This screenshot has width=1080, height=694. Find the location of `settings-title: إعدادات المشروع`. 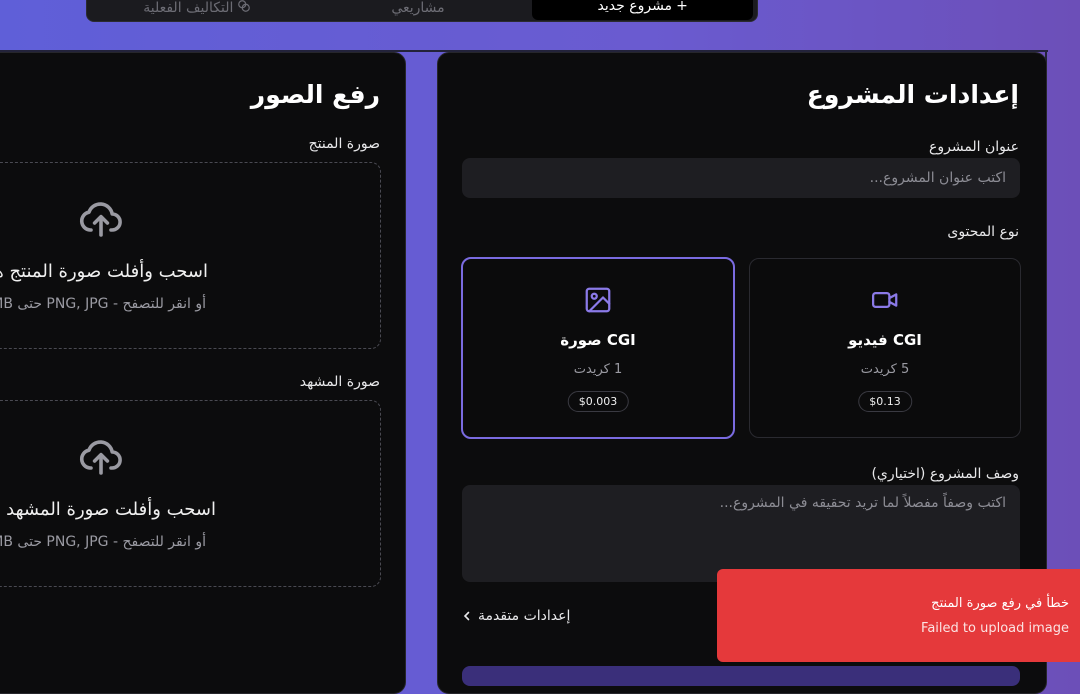

settings-title: إعدادات المشروع is located at coordinates (912, 94).